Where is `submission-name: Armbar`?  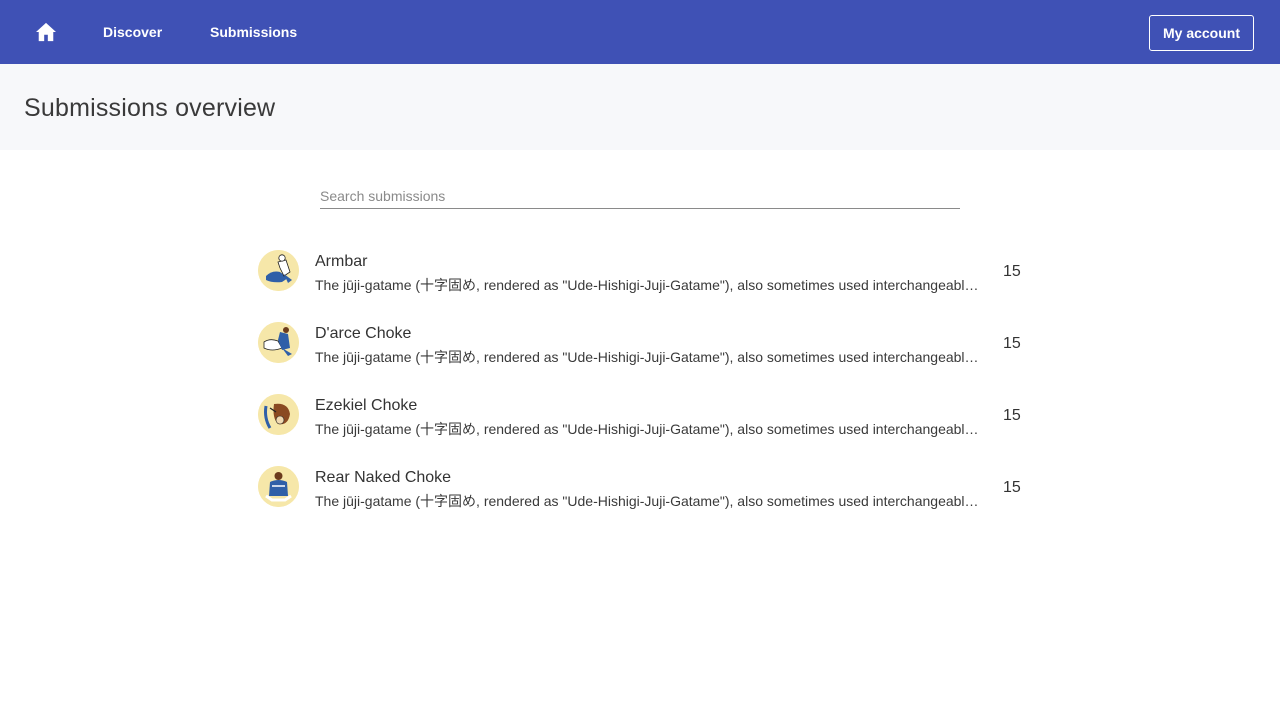 submission-name: Armbar is located at coordinates (341, 261).